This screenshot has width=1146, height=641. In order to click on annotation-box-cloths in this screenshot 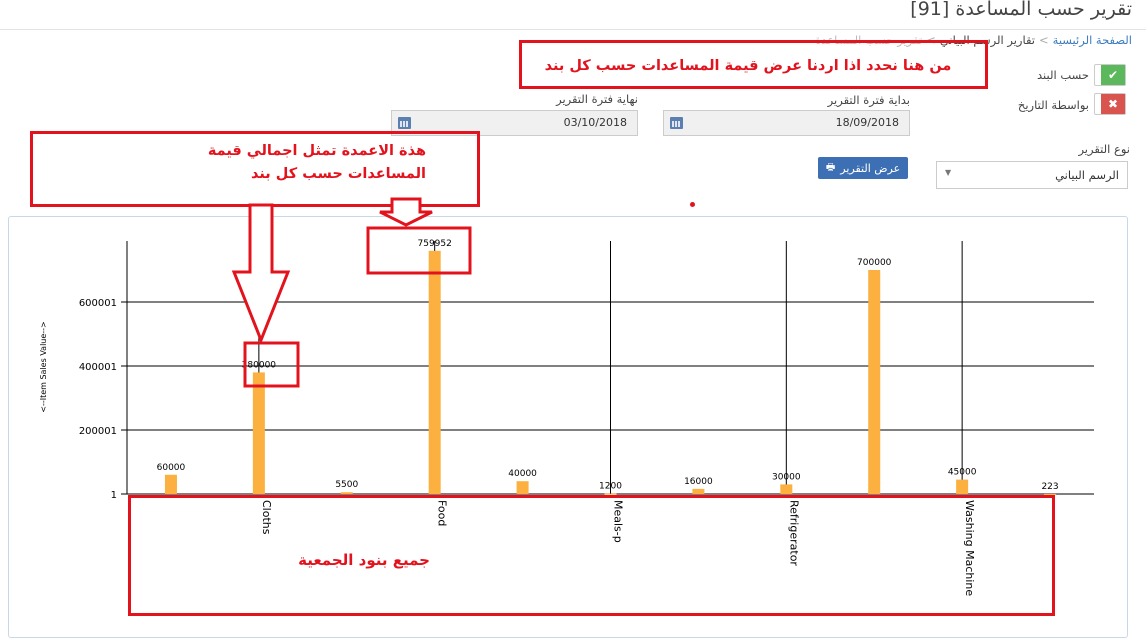, I will do `click(271, 364)`.